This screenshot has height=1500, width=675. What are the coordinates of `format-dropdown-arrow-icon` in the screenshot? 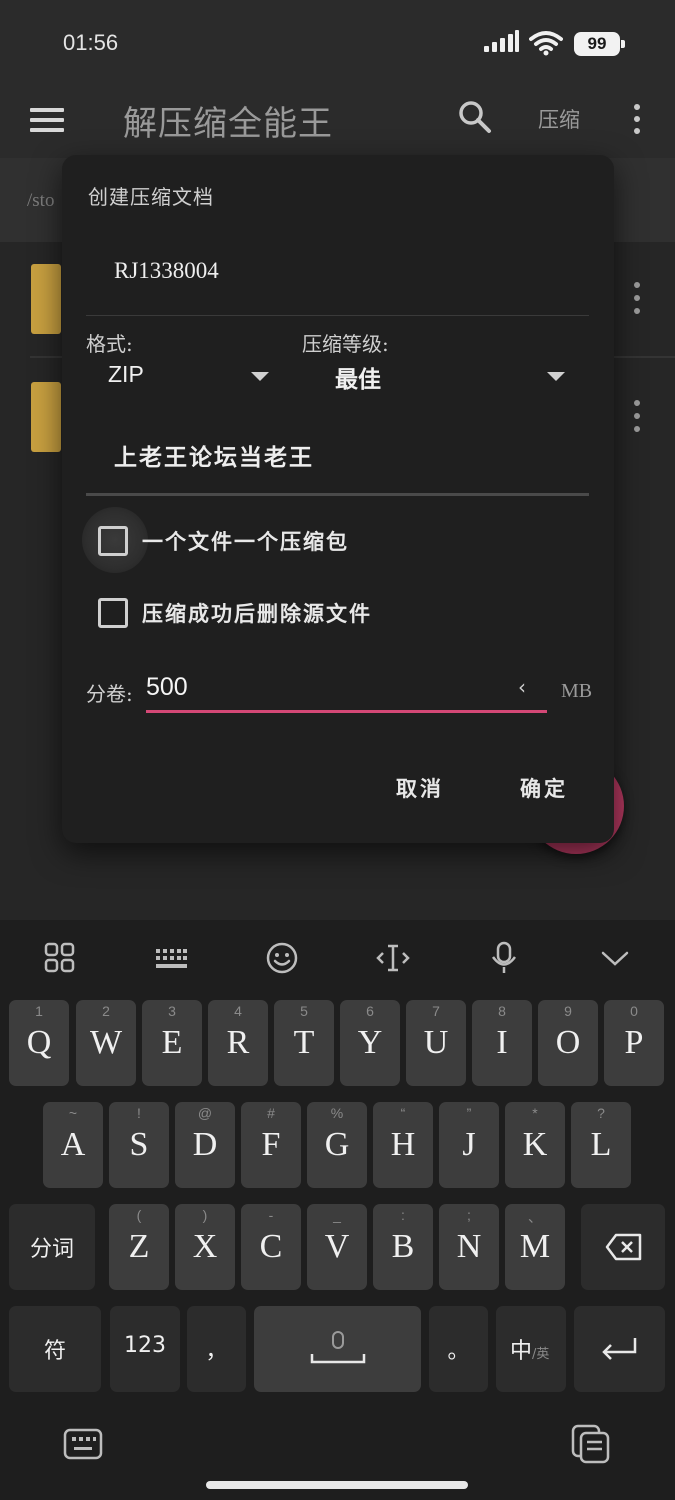 It's located at (260, 376).